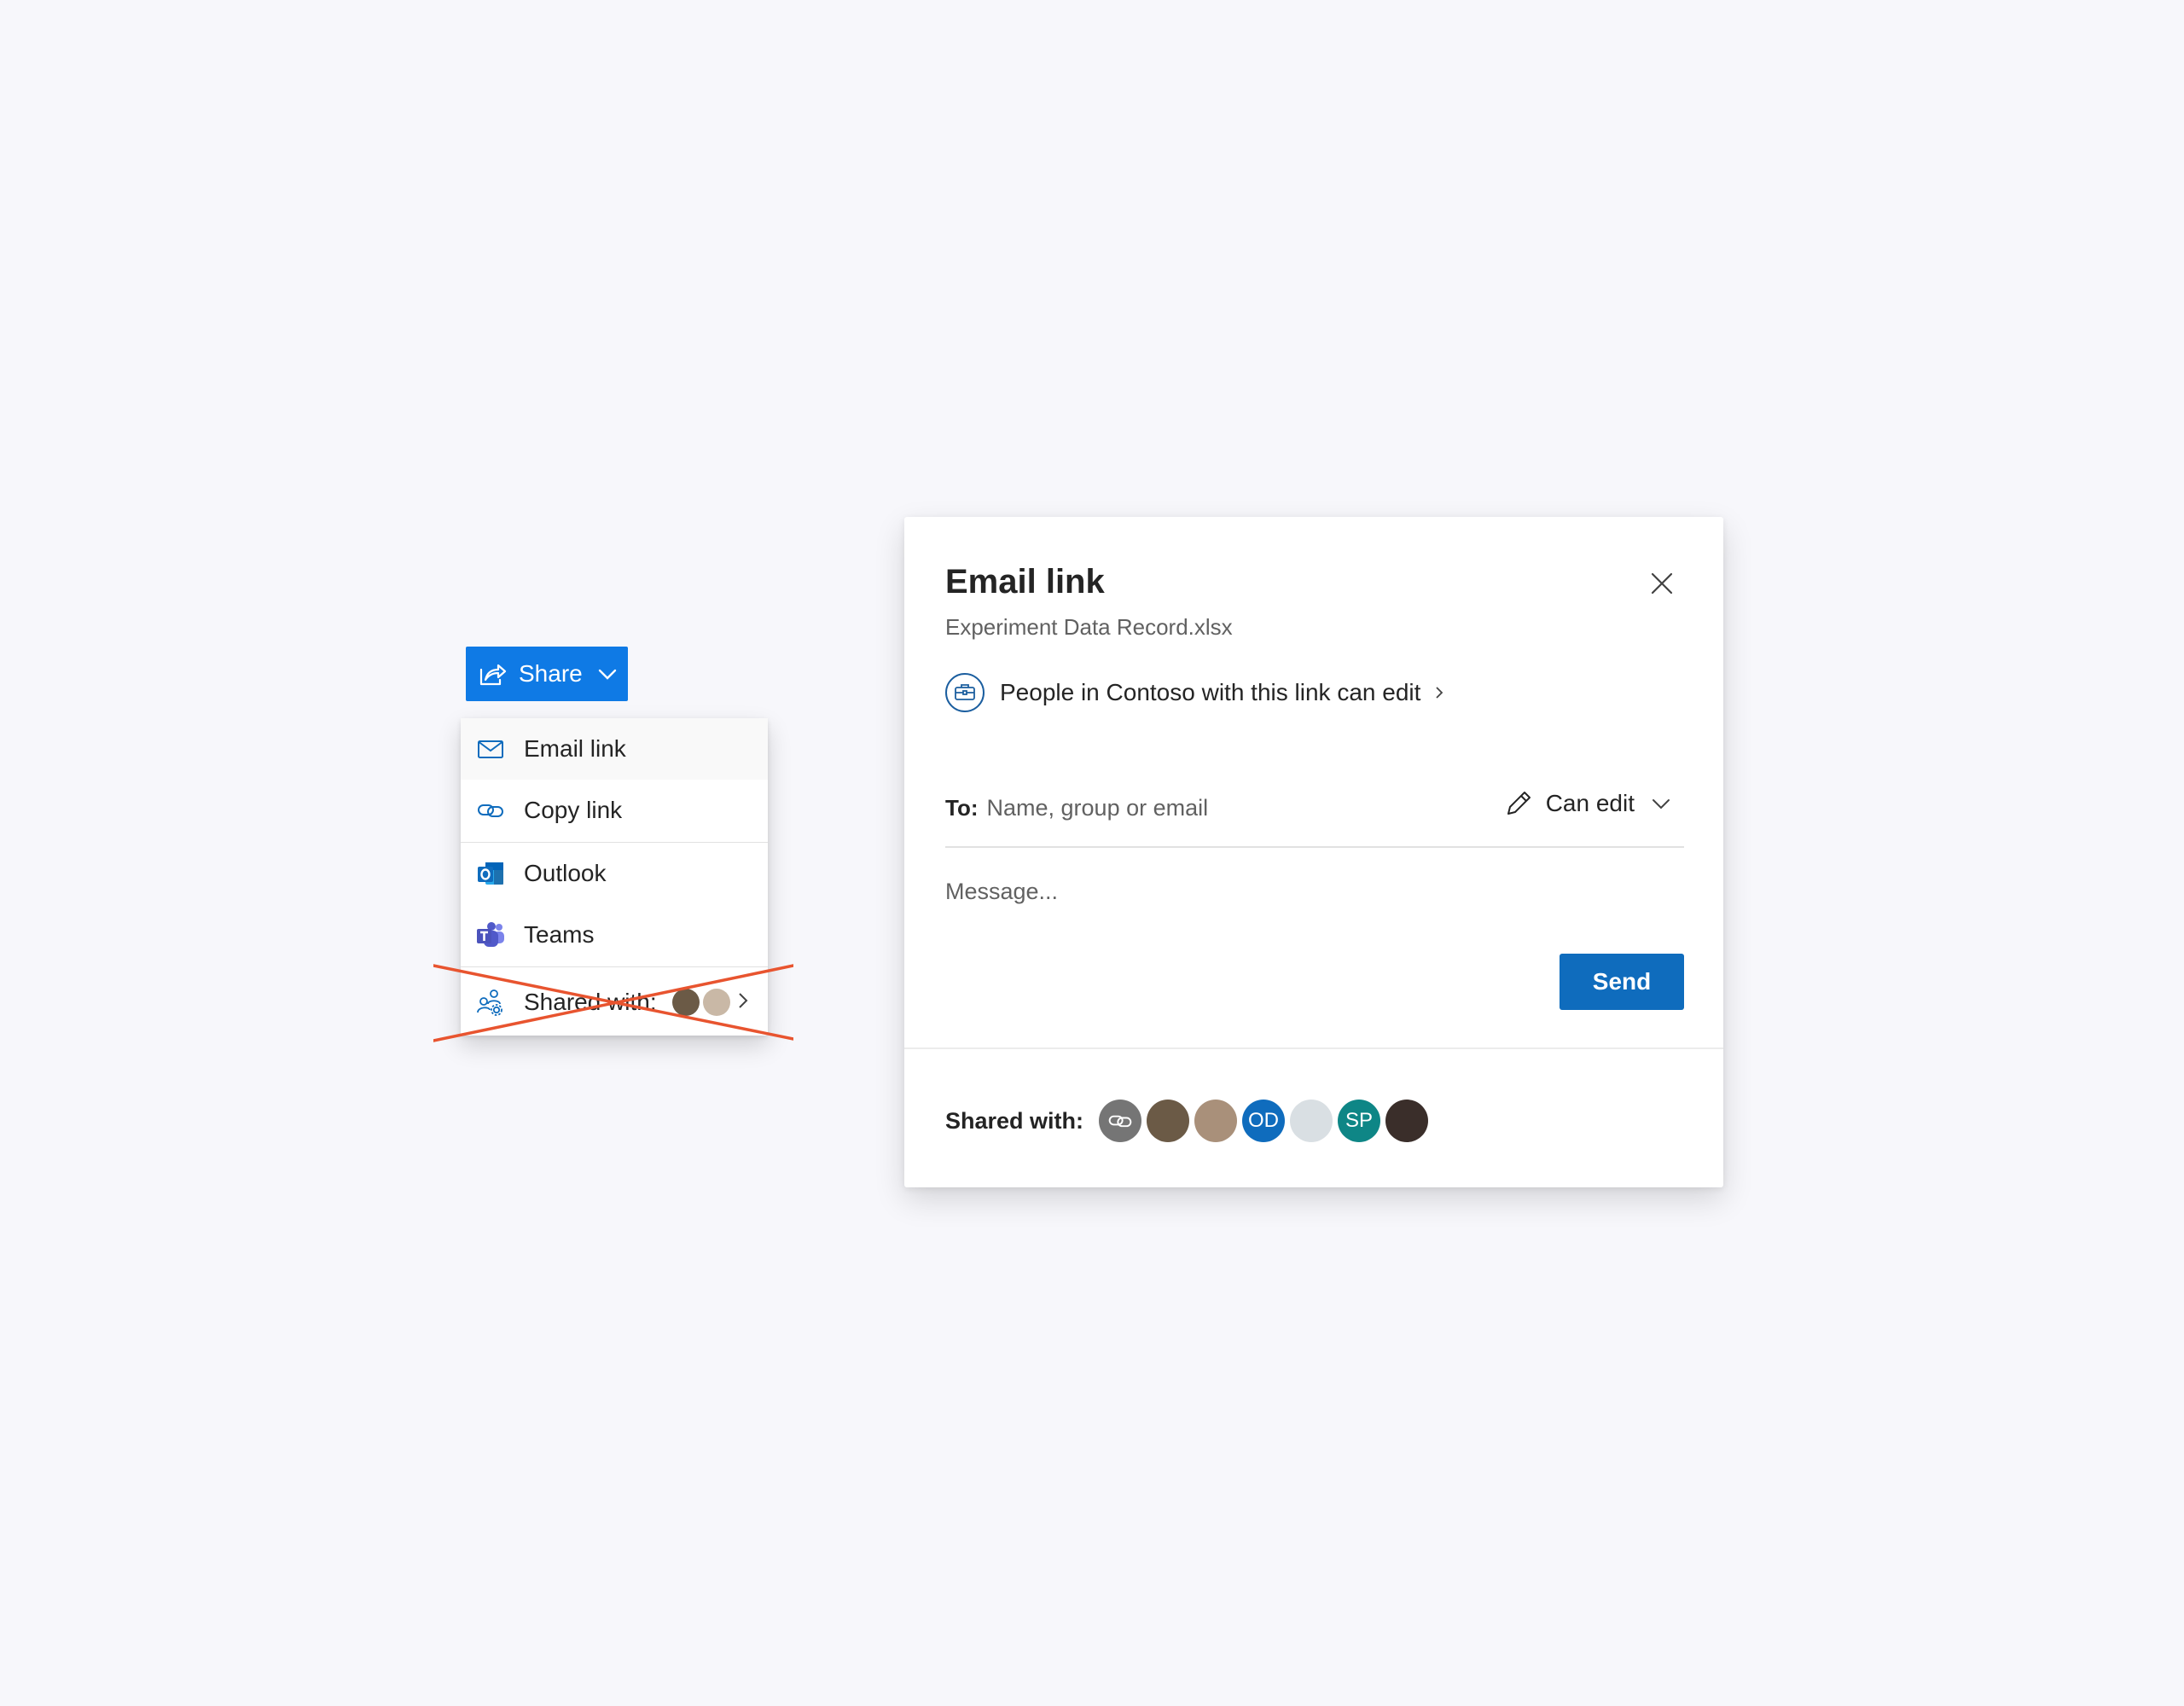  What do you see at coordinates (490, 935) in the screenshot?
I see `teams-icon` at bounding box center [490, 935].